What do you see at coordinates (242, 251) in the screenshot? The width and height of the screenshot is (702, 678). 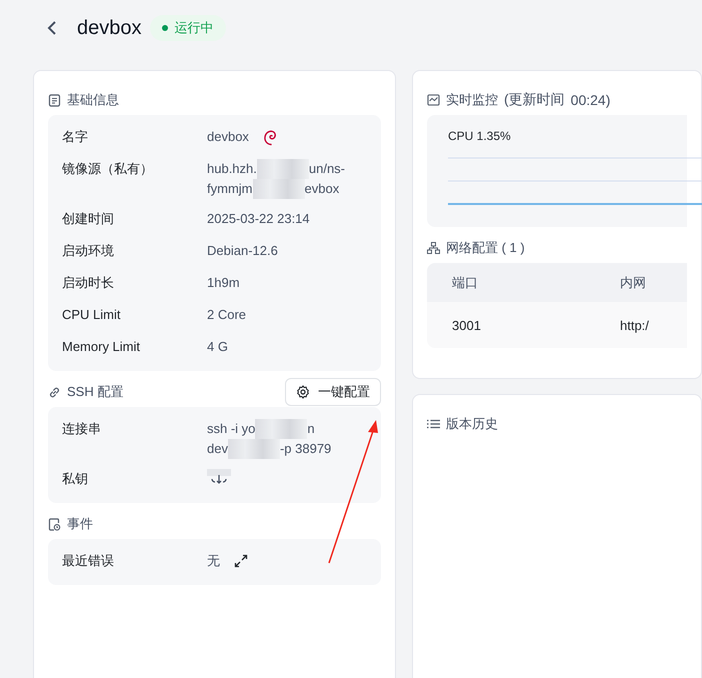 I see `field-value: Debian-12.6` at bounding box center [242, 251].